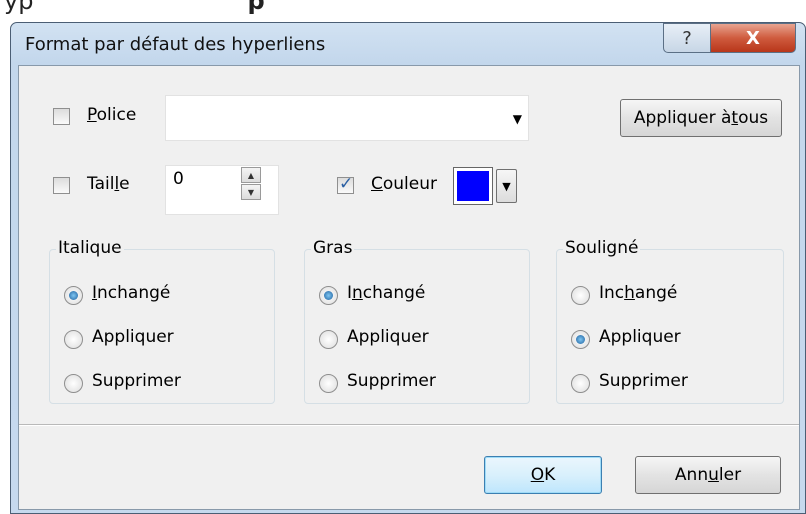 This screenshot has width=806, height=514. Describe the element at coordinates (61, 116) in the screenshot. I see `font-checkbox` at that location.